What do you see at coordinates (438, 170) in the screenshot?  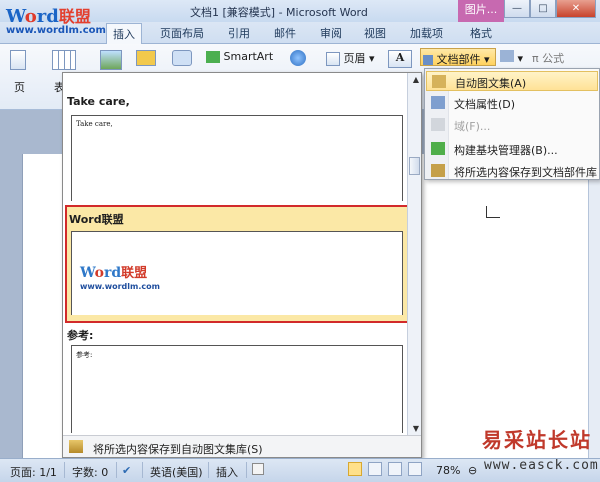 I see `save-selection-icon` at bounding box center [438, 170].